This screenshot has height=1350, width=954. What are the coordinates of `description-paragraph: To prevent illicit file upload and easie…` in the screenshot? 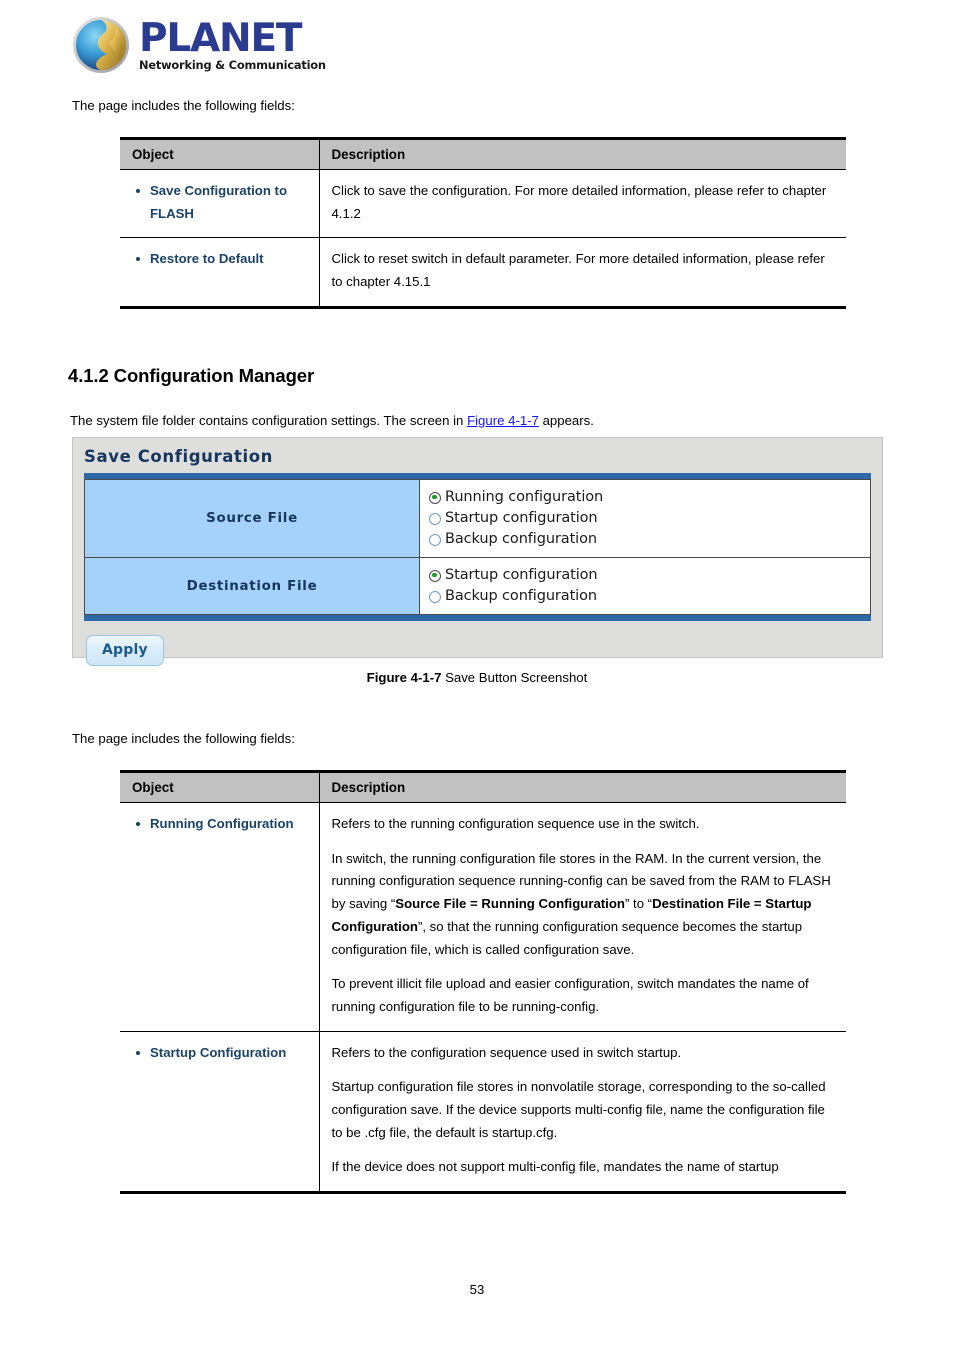 It's located at (570, 995).